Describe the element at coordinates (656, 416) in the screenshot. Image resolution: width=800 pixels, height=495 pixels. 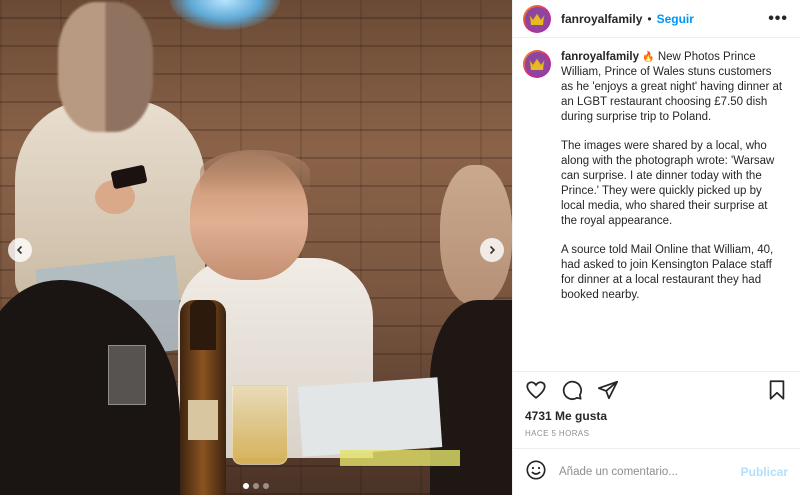
I see `likes-count: 4731 Me gusta` at that location.